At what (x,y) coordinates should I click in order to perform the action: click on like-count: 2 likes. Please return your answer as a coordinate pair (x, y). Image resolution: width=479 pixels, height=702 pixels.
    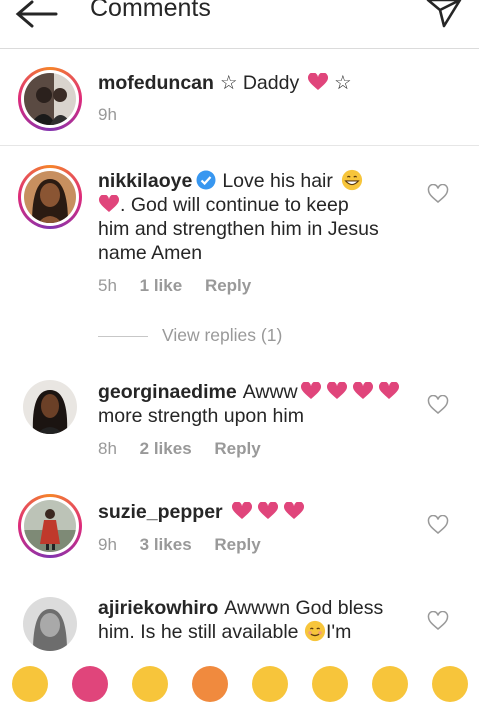
    Looking at the image, I should click on (166, 449).